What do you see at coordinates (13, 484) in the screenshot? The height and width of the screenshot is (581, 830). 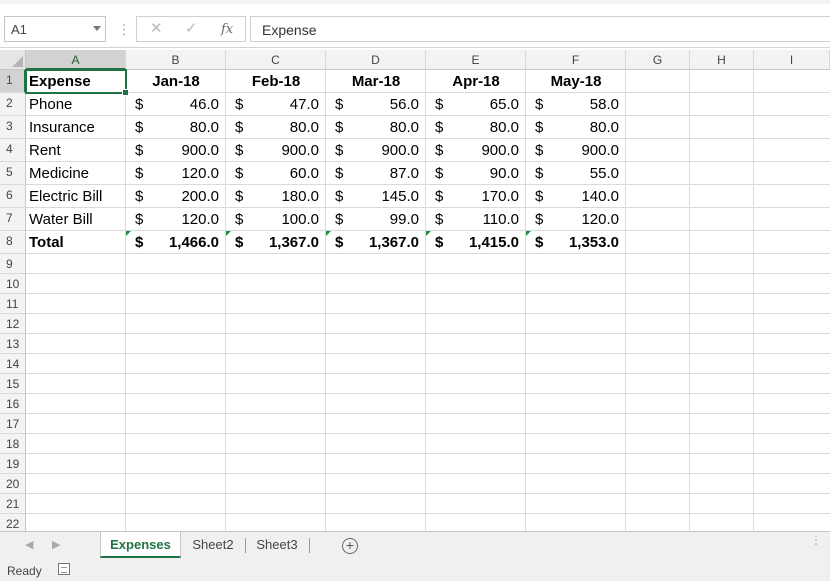 I see `row-header-20: 20` at bounding box center [13, 484].